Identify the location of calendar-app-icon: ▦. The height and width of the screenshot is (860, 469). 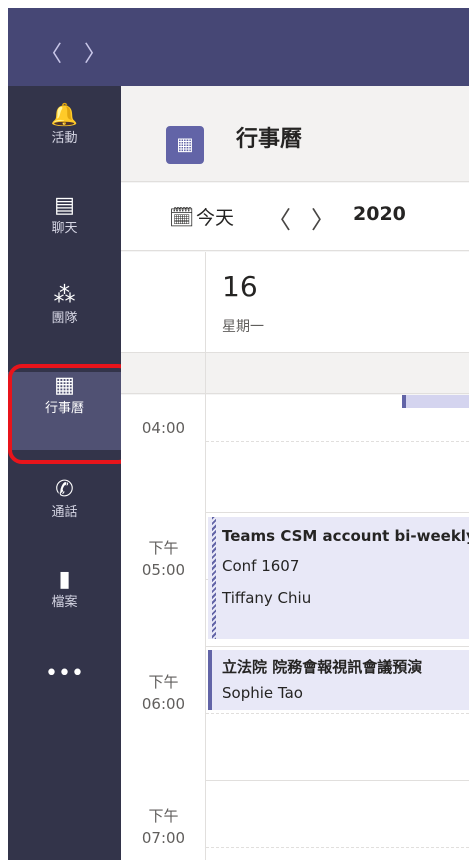
(185, 145).